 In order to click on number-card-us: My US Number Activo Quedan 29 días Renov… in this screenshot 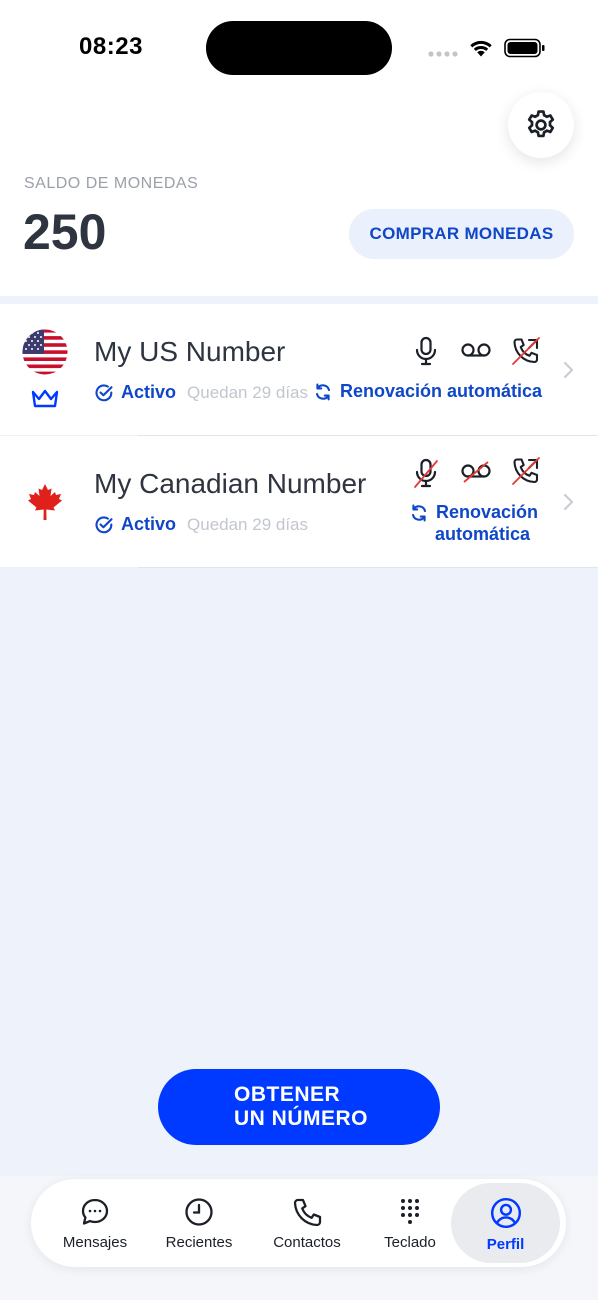, I will do `click(299, 369)`.